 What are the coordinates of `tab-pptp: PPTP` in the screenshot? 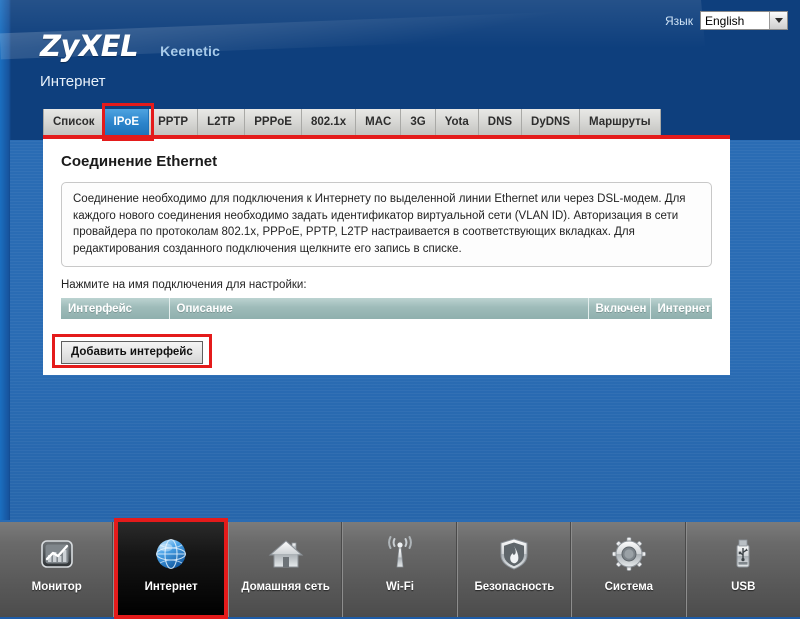 It's located at (174, 122).